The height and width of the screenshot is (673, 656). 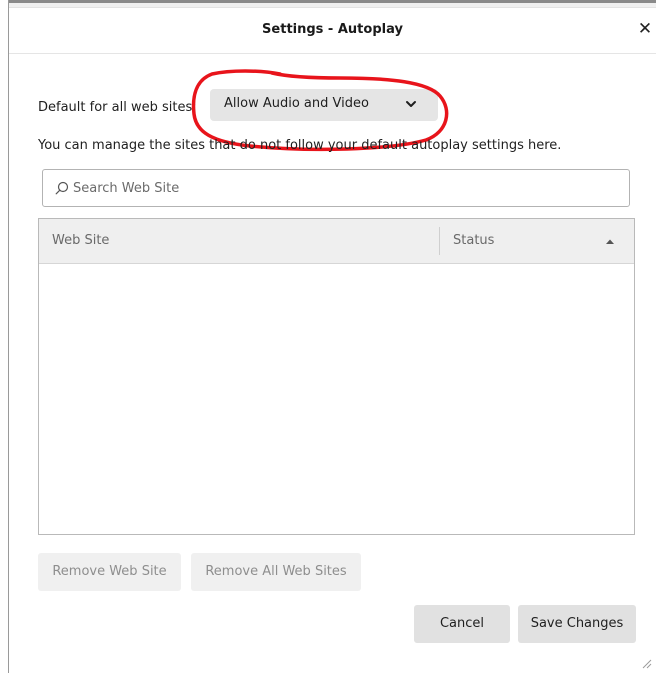 What do you see at coordinates (62, 188) in the screenshot?
I see `search-icon` at bounding box center [62, 188].